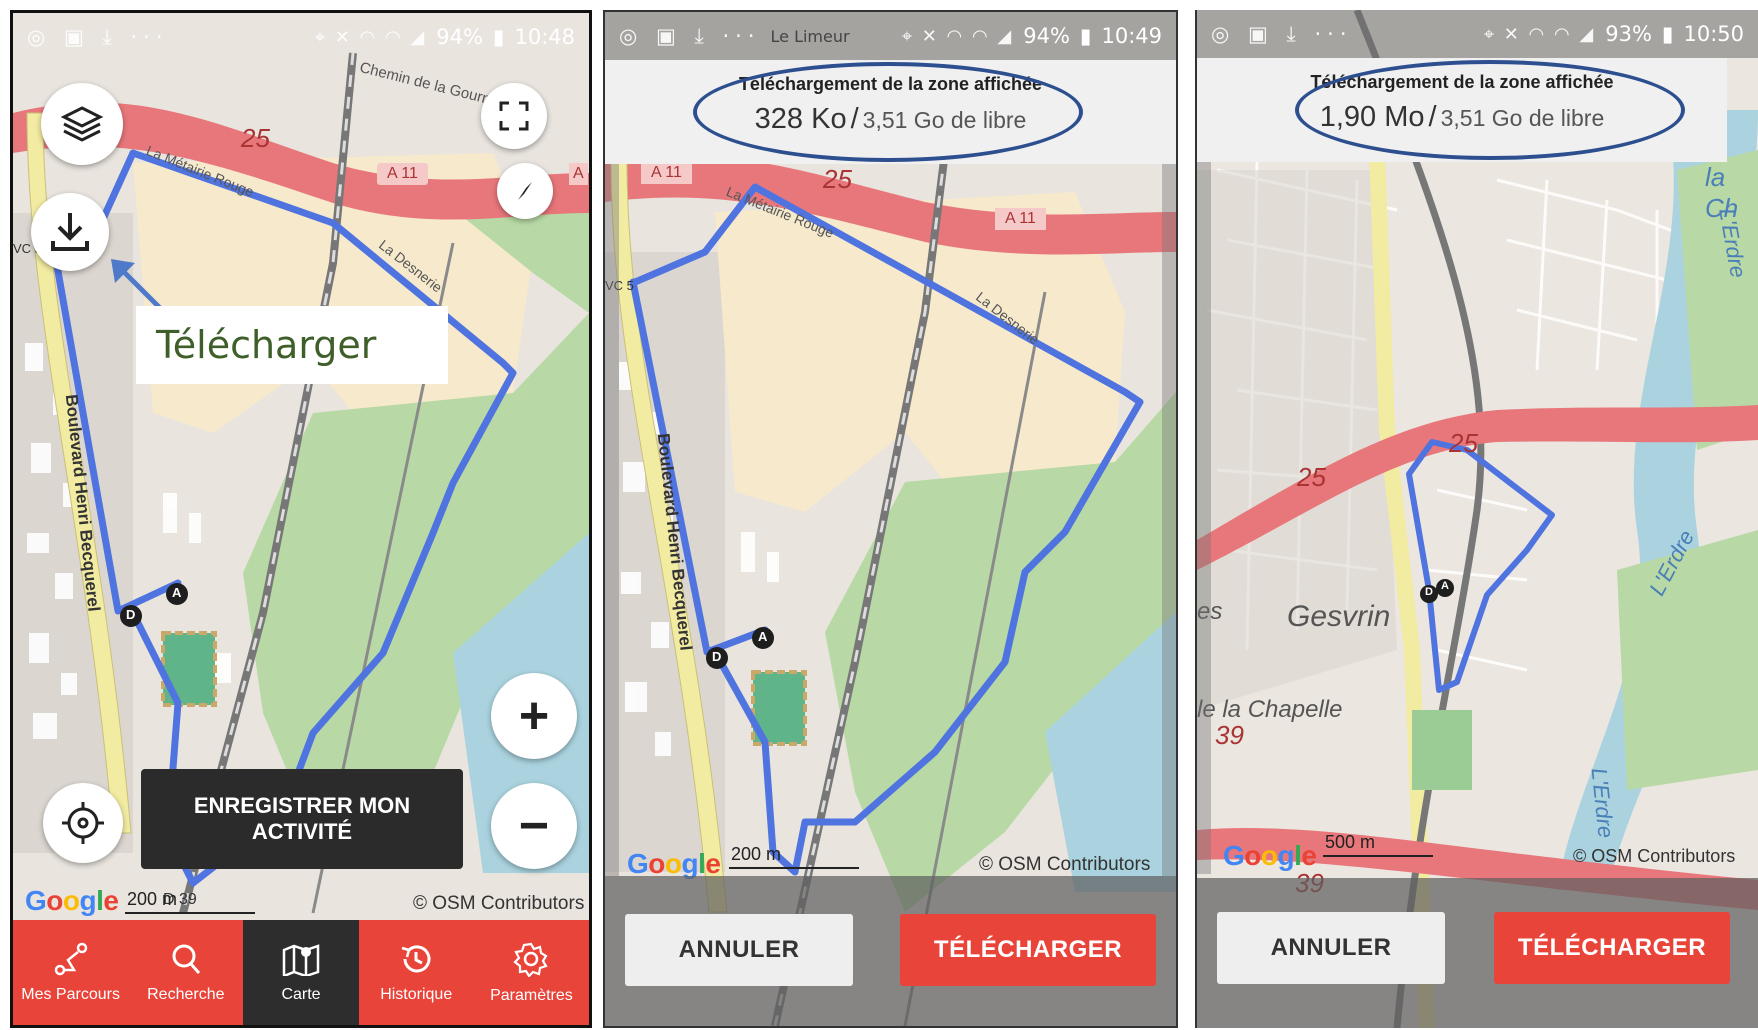  I want to click on status-bar: ◎ ▣ ⤓ ··· ⌖ ✕ ◠ ◠ ◢ 93% ▮ 10:50, so click(1477, 34).